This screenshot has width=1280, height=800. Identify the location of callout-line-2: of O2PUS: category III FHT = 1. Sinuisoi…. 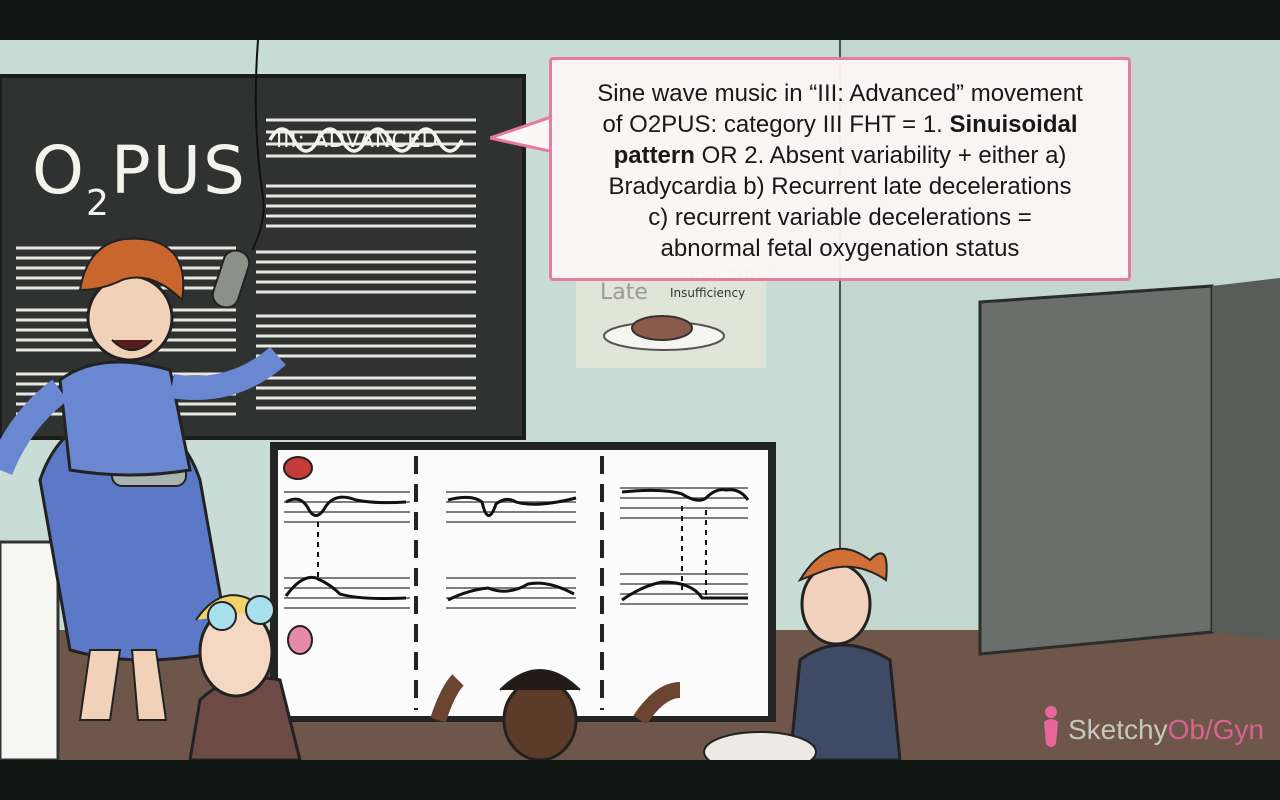
(840, 124).